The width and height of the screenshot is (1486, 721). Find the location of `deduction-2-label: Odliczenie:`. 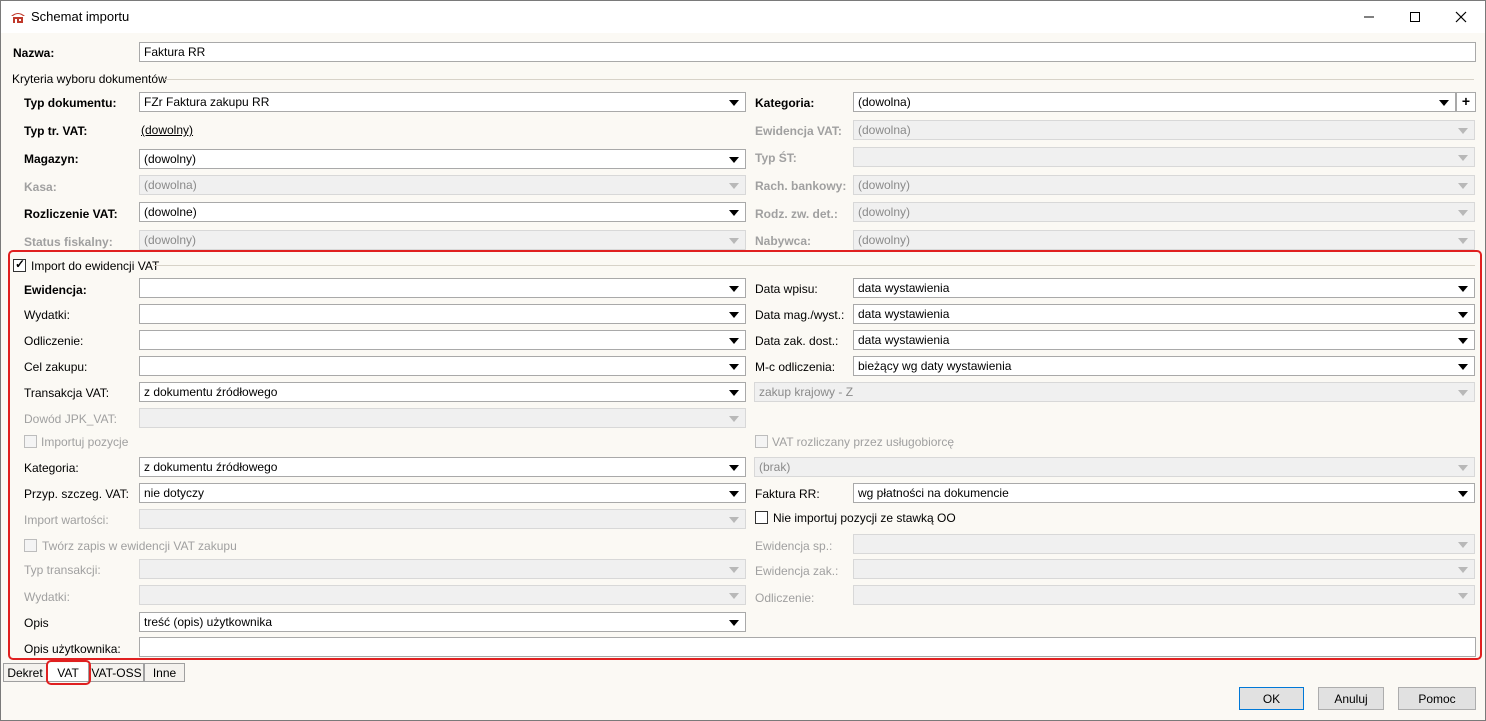

deduction-2-label: Odliczenie: is located at coordinates (785, 598).